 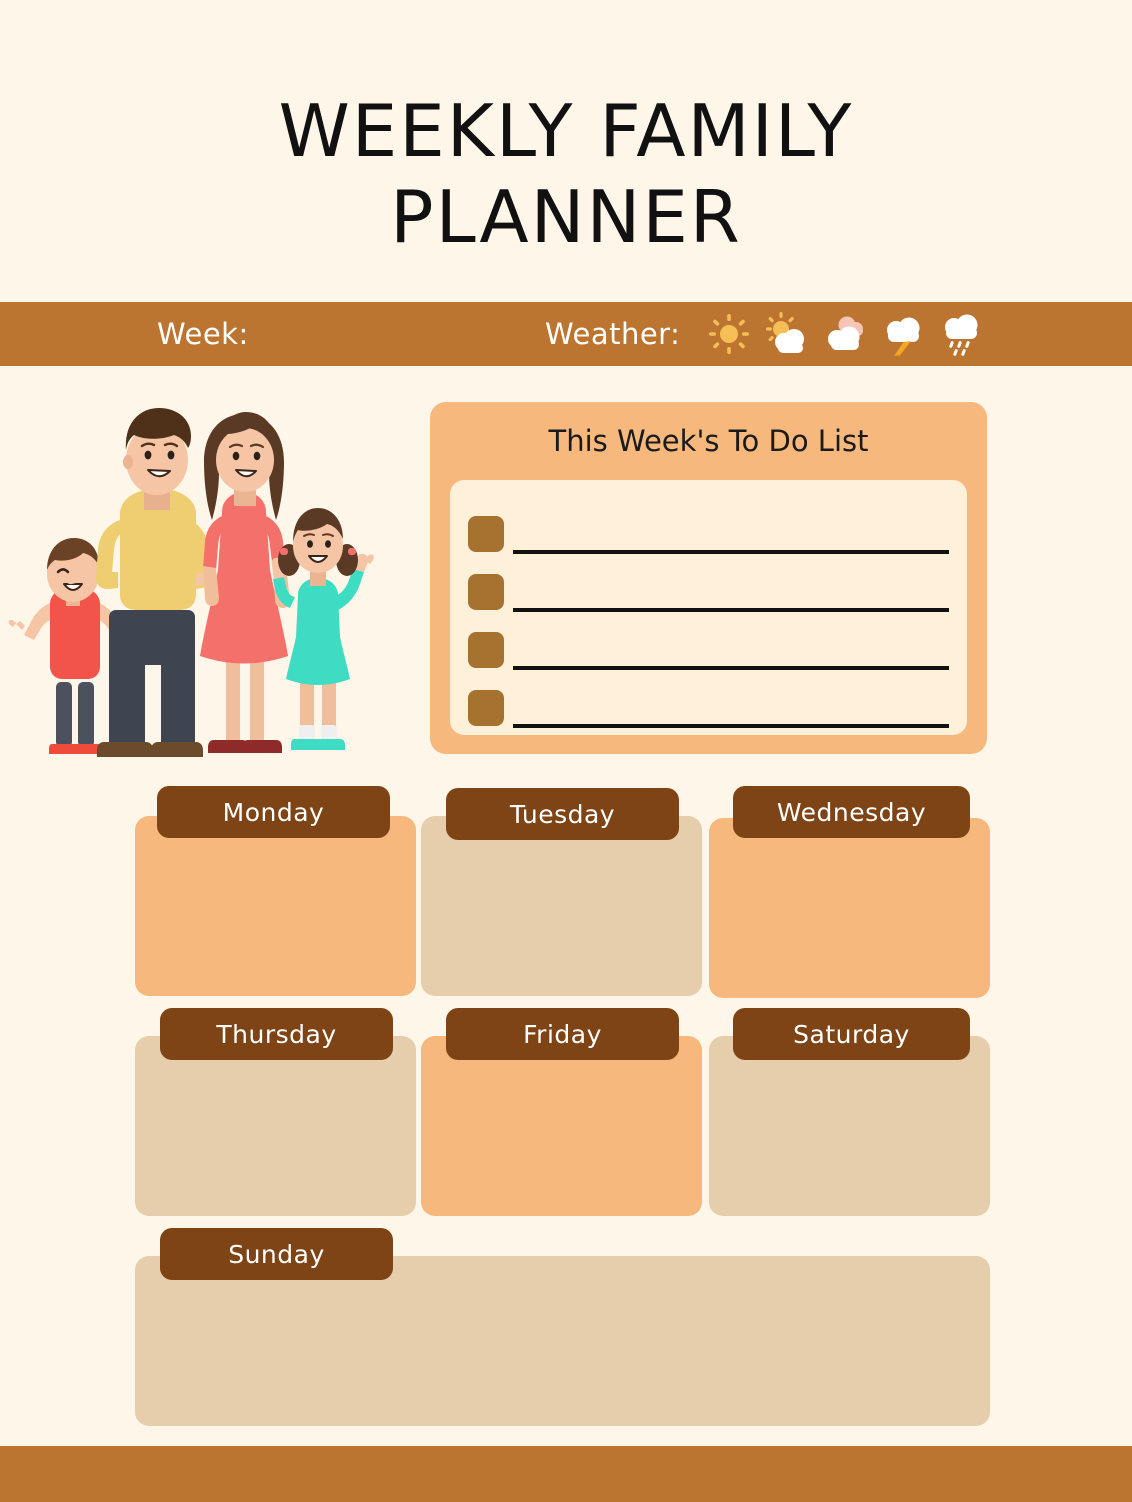 I want to click on day-label-thursday: Thursday, so click(x=276, y=1034).